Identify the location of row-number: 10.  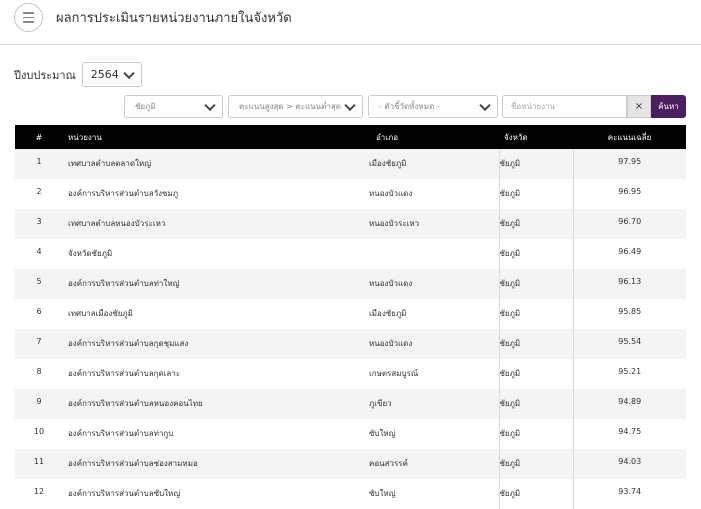
(39, 431).